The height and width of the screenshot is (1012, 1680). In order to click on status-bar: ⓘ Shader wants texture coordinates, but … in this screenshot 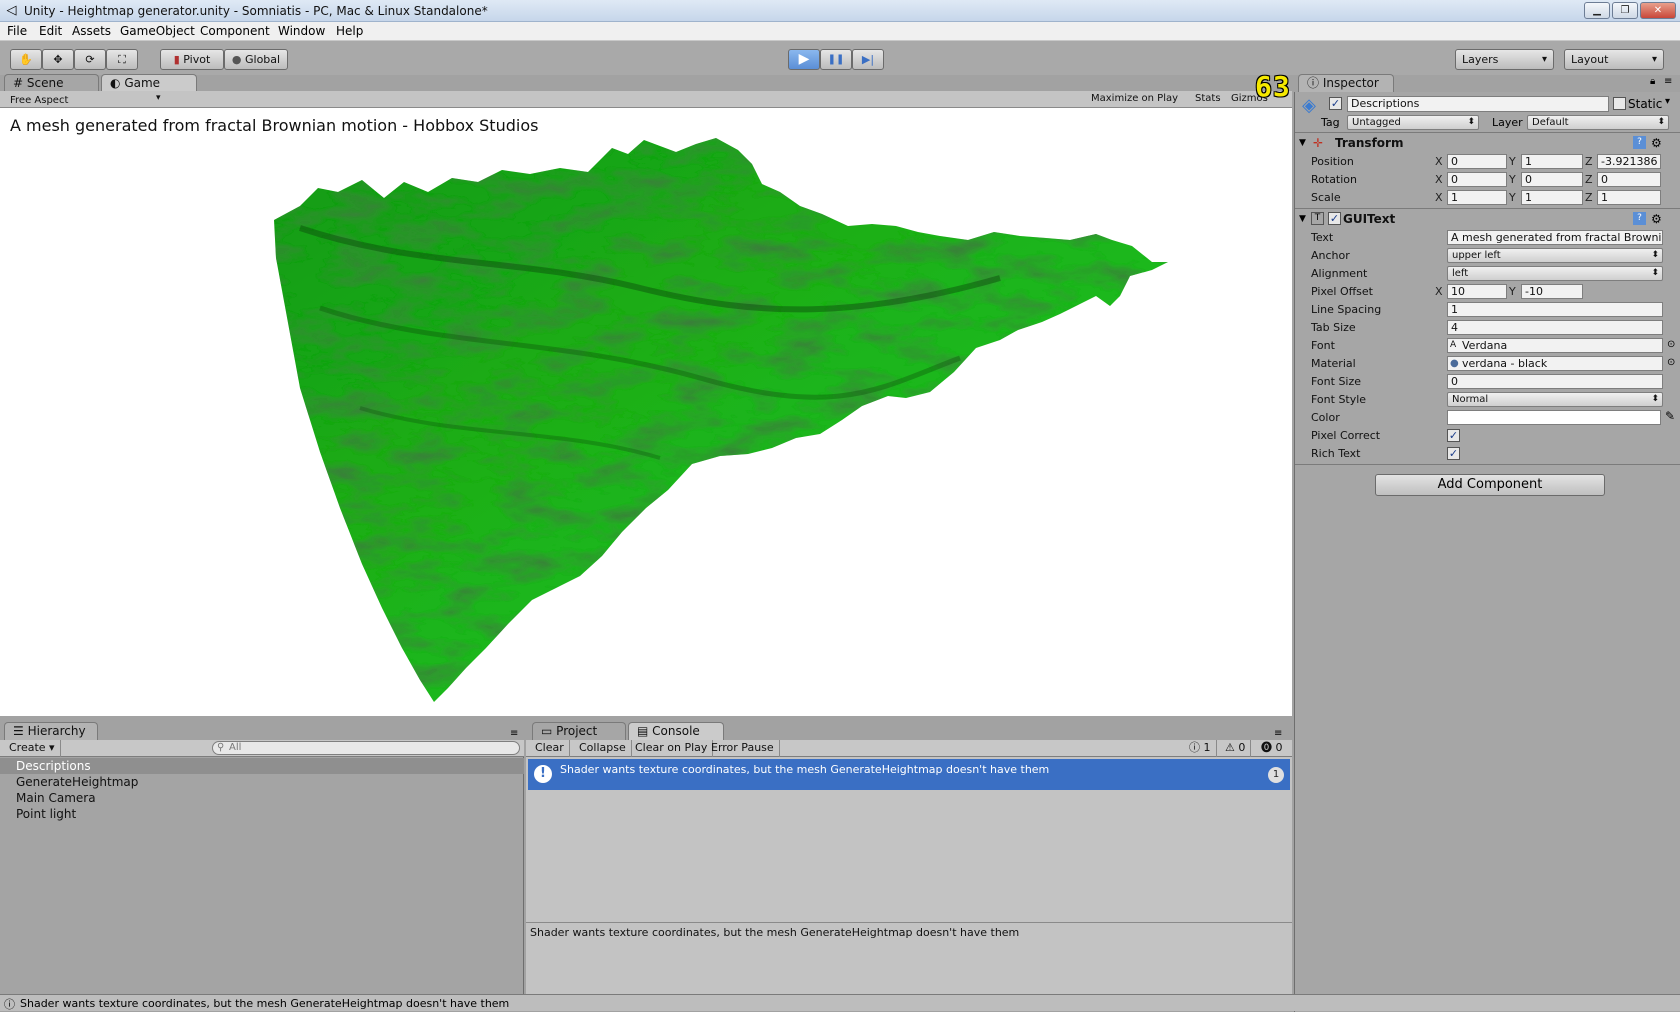, I will do `click(840, 1002)`.